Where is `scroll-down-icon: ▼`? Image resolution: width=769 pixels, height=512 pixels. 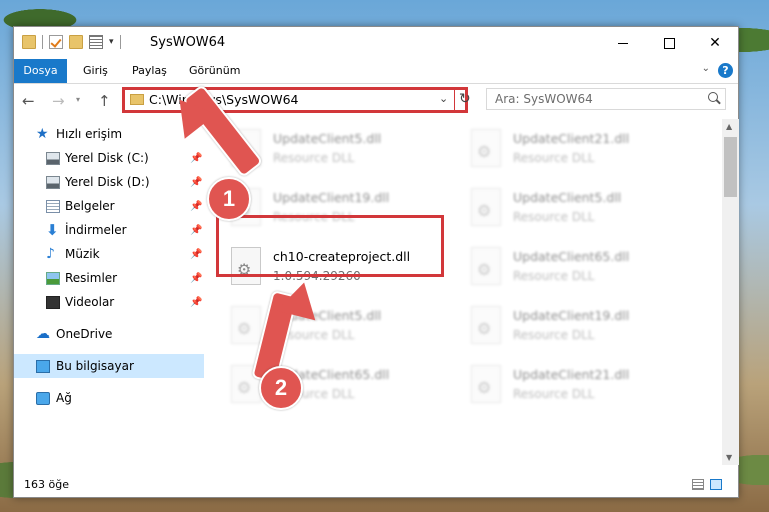
scroll-down-icon: ▼ is located at coordinates (729, 457).